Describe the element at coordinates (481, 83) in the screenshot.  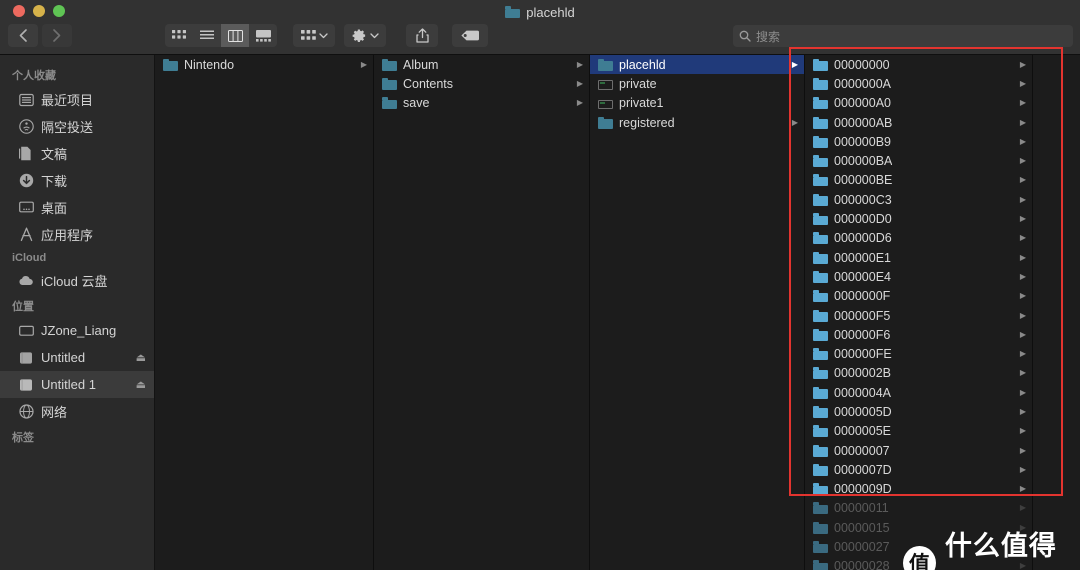
I see `column-row: Contents ▶` at that location.